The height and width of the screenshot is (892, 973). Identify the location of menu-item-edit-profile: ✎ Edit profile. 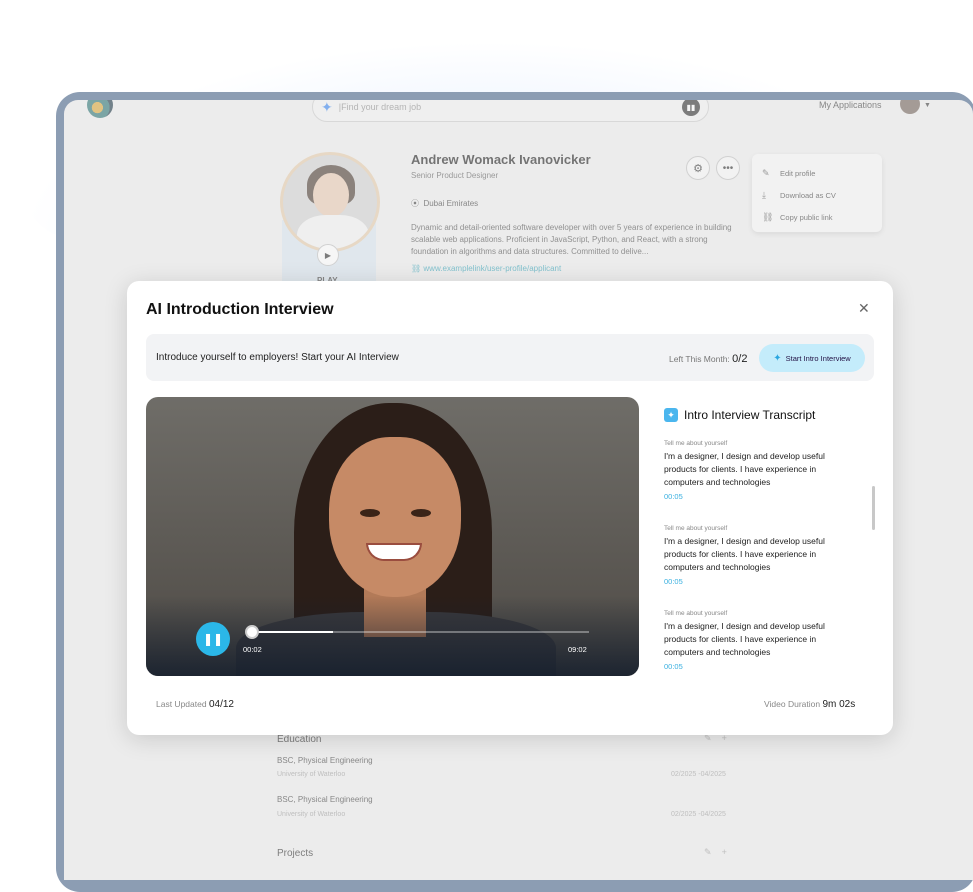
(817, 173).